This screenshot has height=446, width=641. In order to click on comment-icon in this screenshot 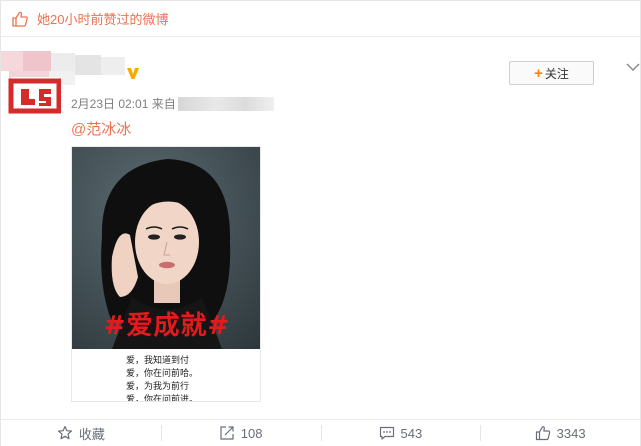, I will do `click(386, 433)`.